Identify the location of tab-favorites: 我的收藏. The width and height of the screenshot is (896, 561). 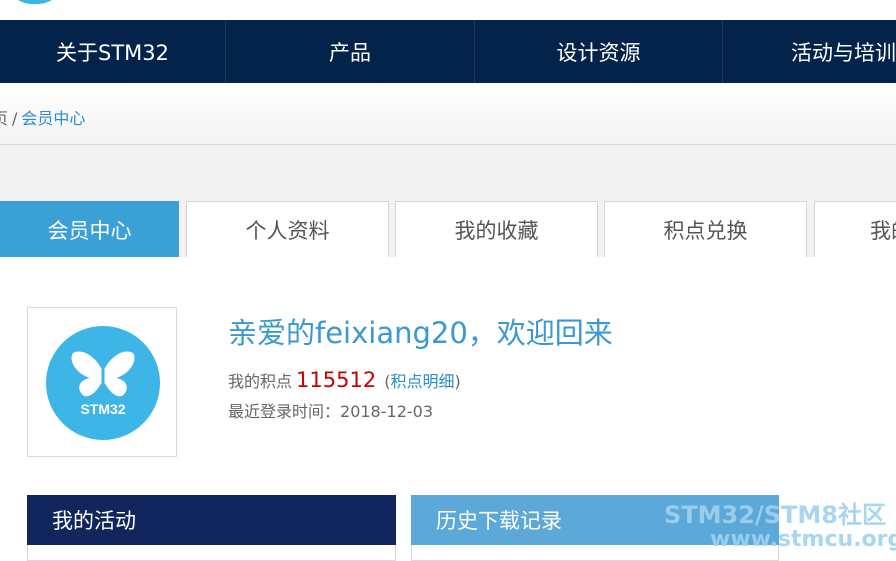
(496, 229).